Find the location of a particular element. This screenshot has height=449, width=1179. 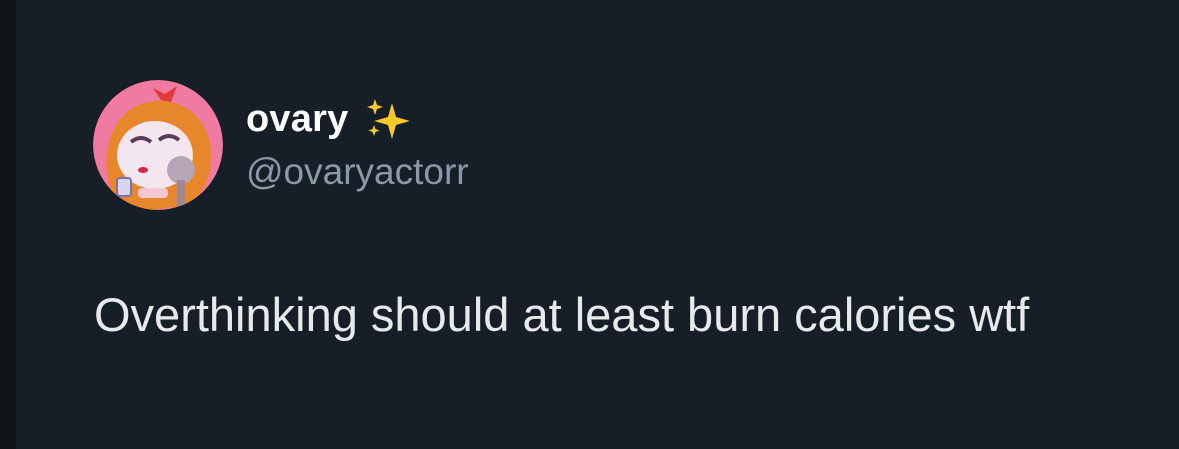

cartoon-girl-avatar-icon is located at coordinates (158, 145).